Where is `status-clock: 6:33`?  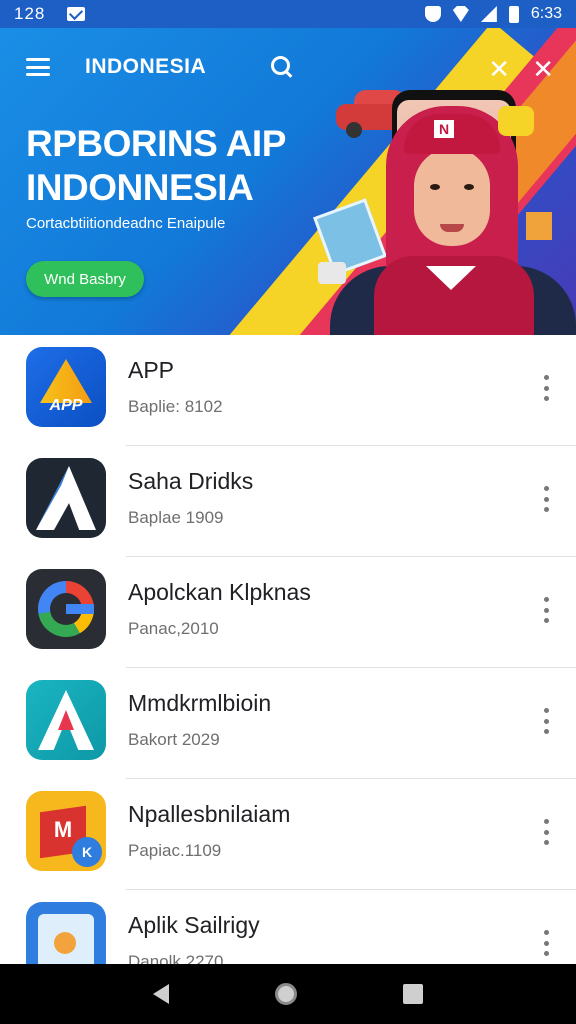
status-clock: 6:33 is located at coordinates (546, 13).